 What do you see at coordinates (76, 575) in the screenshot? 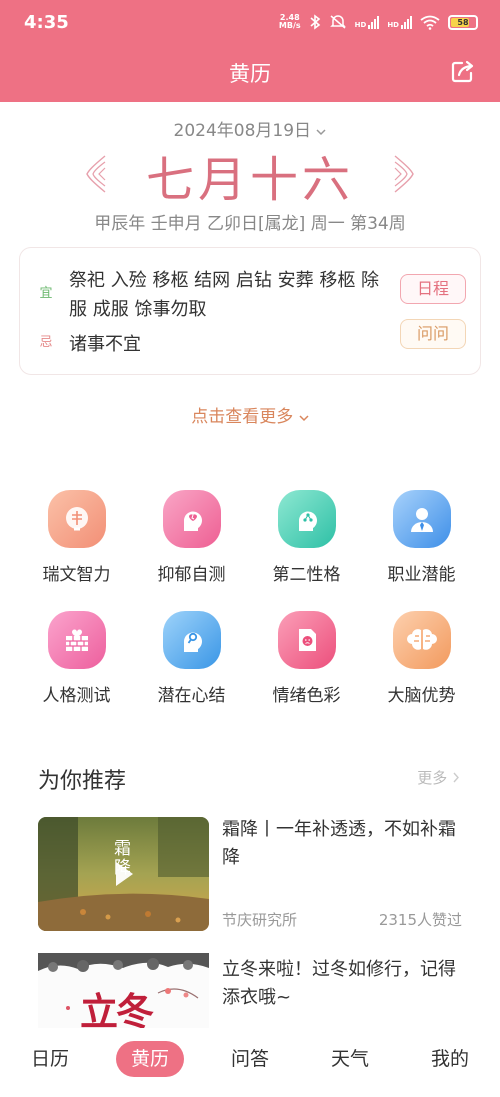
I see `feature-label: 瑞文智力` at bounding box center [76, 575].